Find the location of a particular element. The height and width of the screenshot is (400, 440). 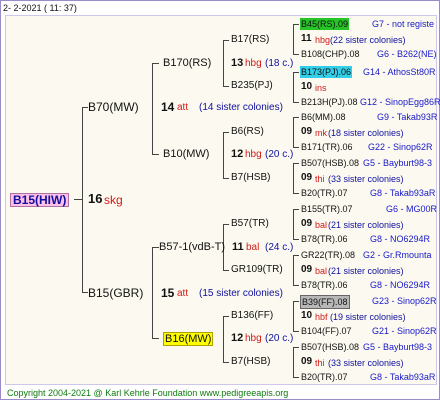

g4-suffix: ins is located at coordinates (321, 88).